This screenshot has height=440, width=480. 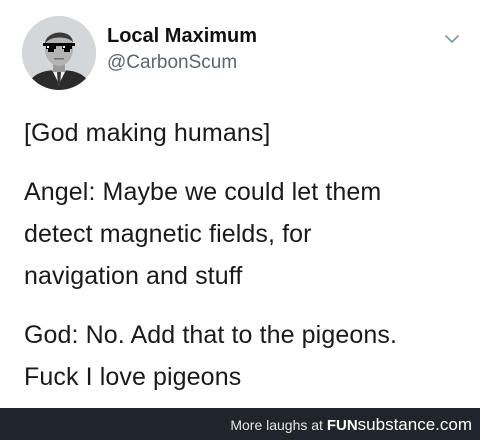 What do you see at coordinates (147, 133) in the screenshot?
I see `tweet-text-line: [God making humans]` at bounding box center [147, 133].